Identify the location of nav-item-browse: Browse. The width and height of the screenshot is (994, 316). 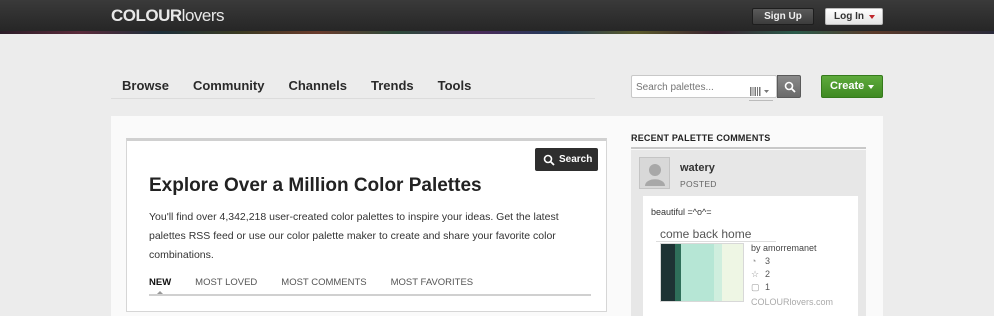
(145, 85).